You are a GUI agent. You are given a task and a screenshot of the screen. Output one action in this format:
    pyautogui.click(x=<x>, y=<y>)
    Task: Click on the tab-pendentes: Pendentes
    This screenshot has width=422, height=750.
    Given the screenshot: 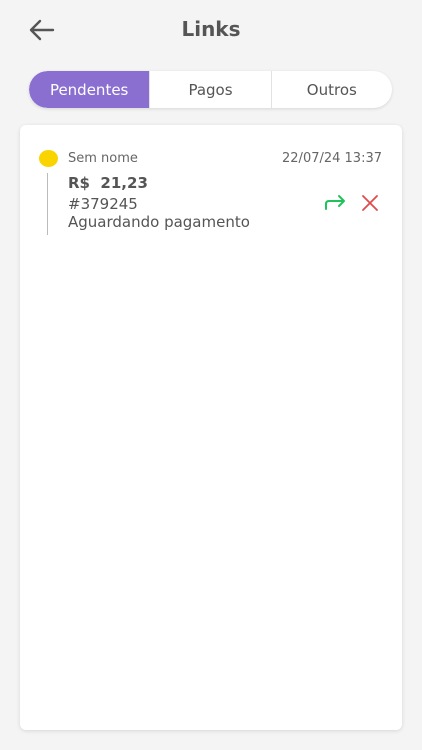 What is the action you would take?
    pyautogui.click(x=89, y=89)
    